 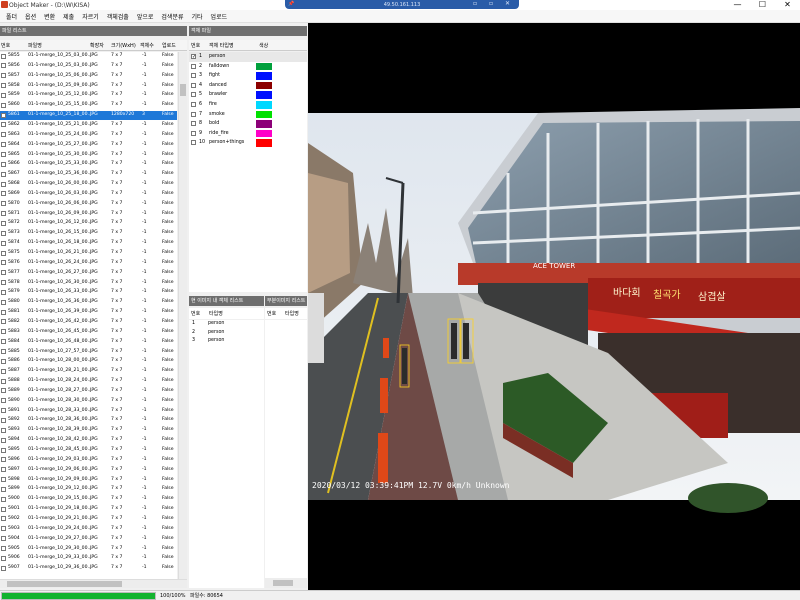 What do you see at coordinates (90, 16) in the screenshot?
I see `menu-item: 자르기` at bounding box center [90, 16].